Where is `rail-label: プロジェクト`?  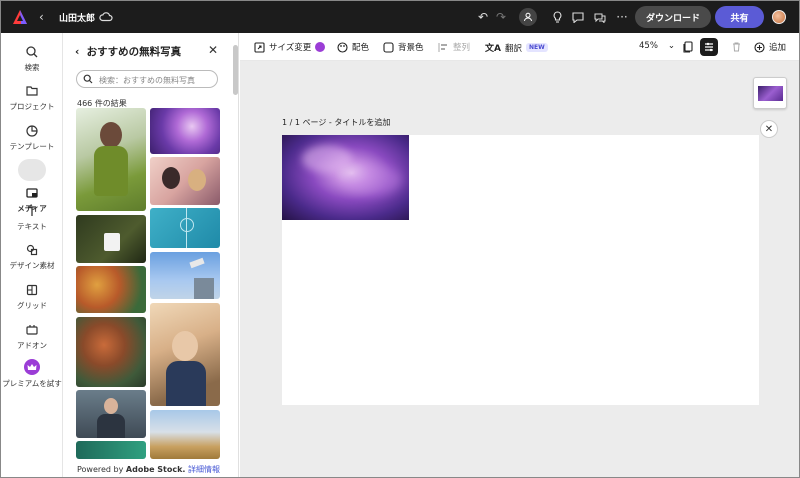
rail-label: プロジェクト is located at coordinates (32, 106).